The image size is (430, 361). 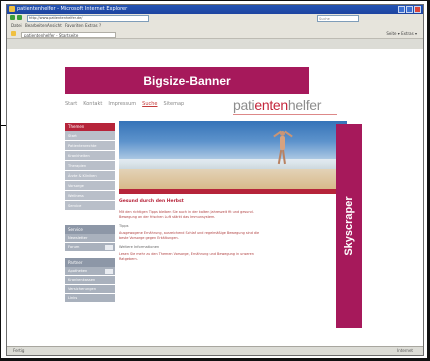 I want to click on ie-icon, so click(x=12, y=9).